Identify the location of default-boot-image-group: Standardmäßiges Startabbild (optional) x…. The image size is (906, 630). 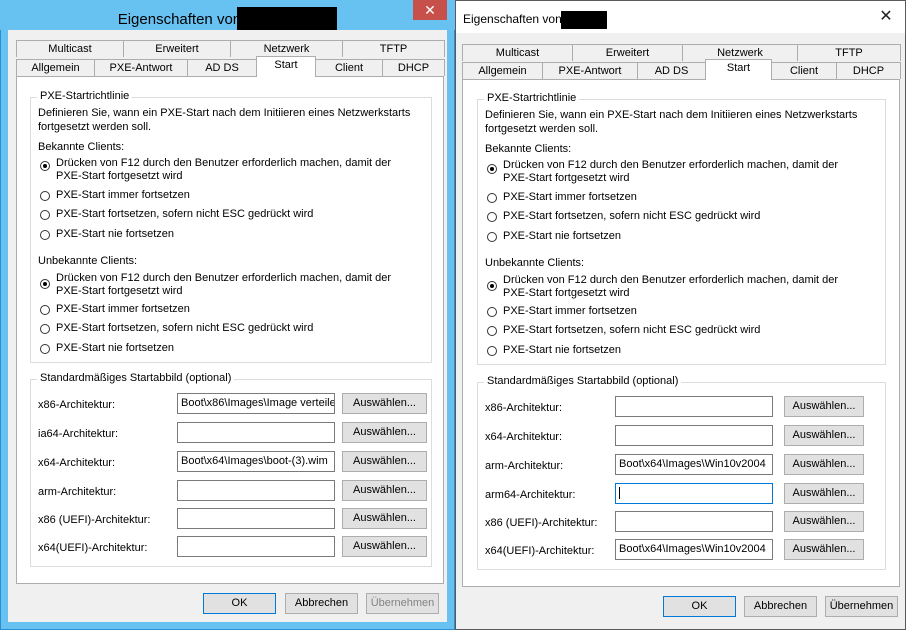
(231, 469).